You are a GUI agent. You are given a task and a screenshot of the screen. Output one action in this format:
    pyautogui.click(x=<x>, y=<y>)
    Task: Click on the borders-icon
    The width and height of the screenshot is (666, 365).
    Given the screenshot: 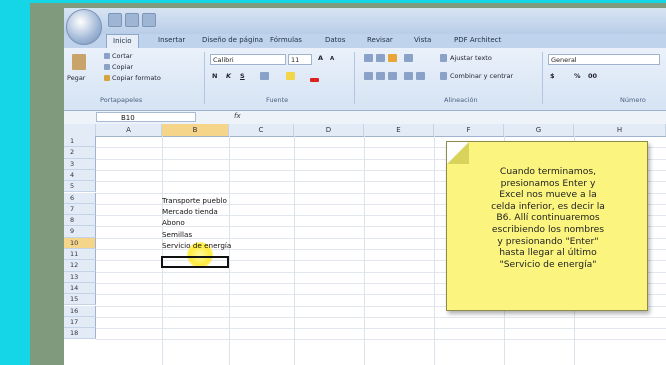 What is the action you would take?
    pyautogui.click(x=264, y=76)
    